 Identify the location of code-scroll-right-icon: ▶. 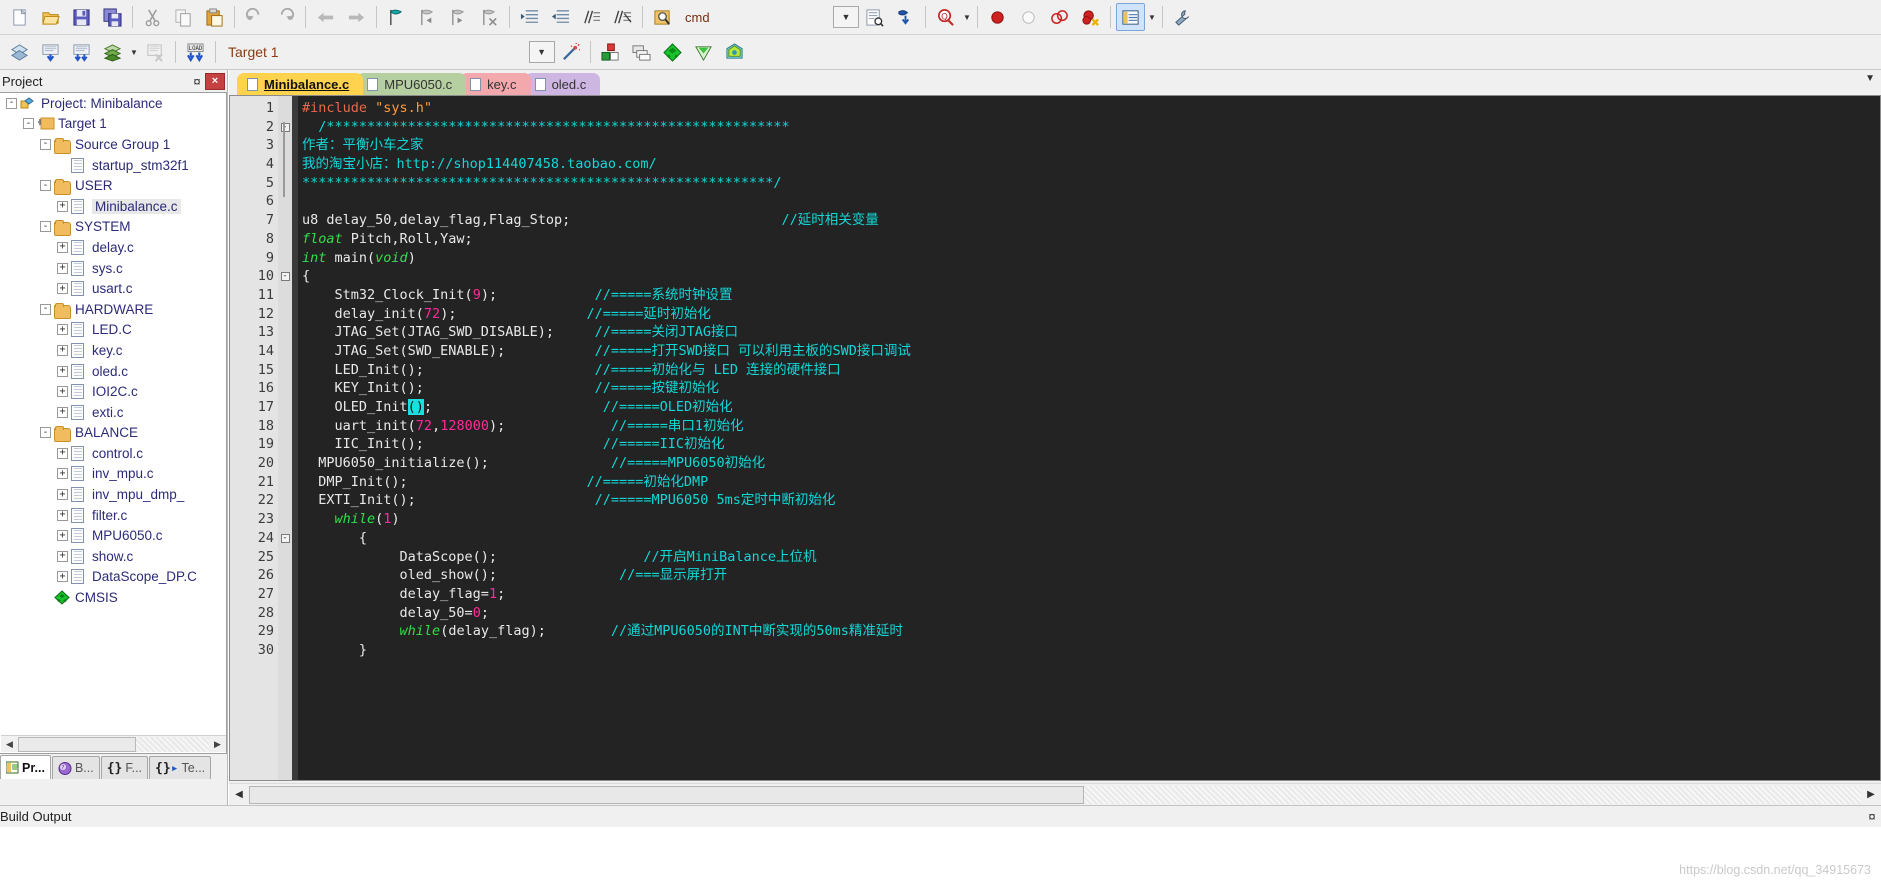
(1871, 795).